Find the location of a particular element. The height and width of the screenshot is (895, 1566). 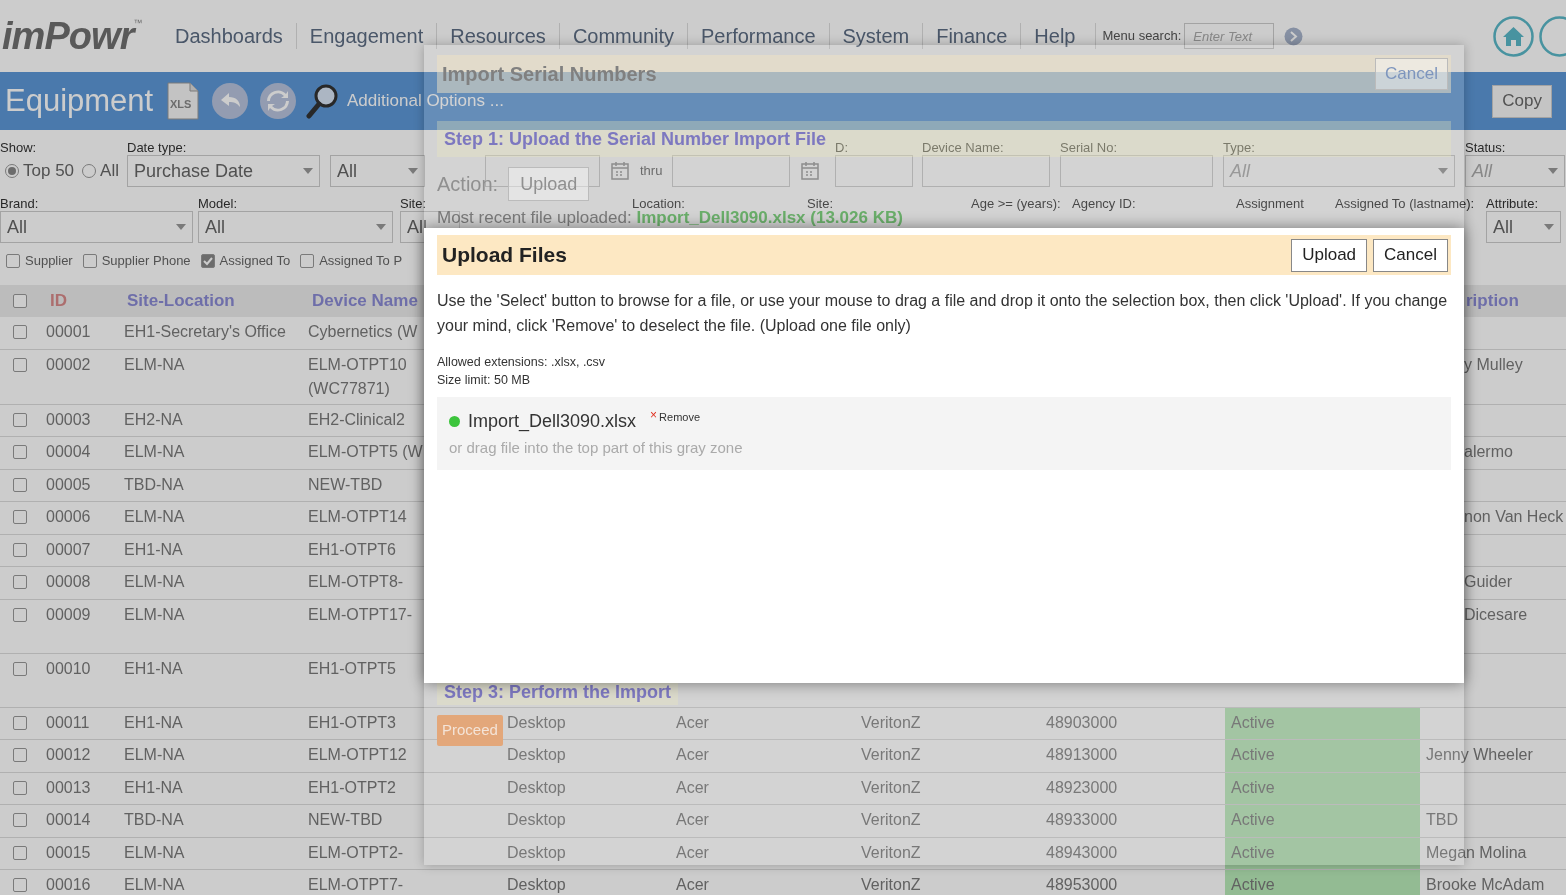

filter-label: Device Name: is located at coordinates (963, 147).